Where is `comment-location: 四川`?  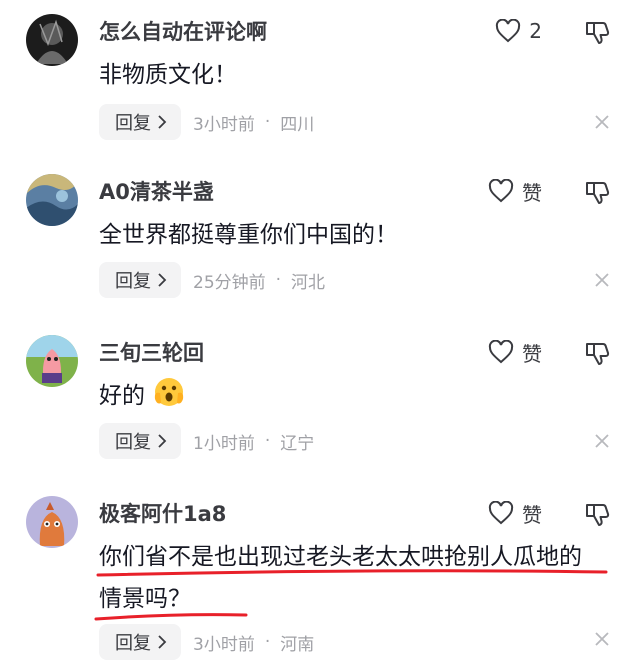
comment-location: 四川 is located at coordinates (297, 124).